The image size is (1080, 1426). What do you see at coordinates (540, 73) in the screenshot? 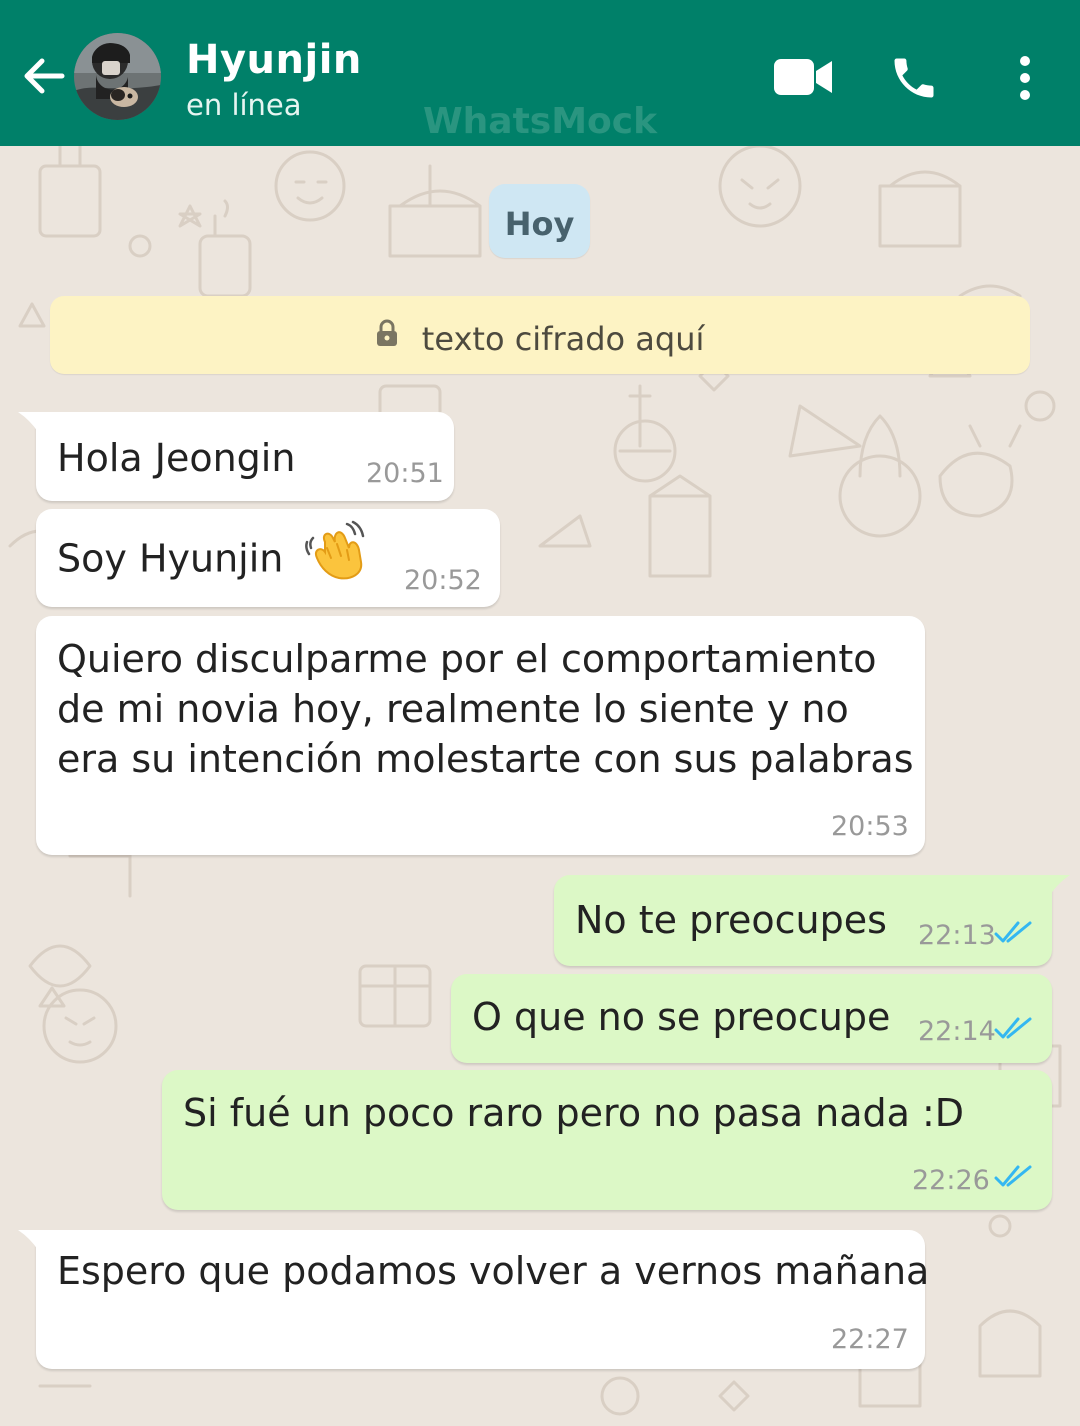
I see `chat-header: Hyunjin en línea WhatsMock` at bounding box center [540, 73].